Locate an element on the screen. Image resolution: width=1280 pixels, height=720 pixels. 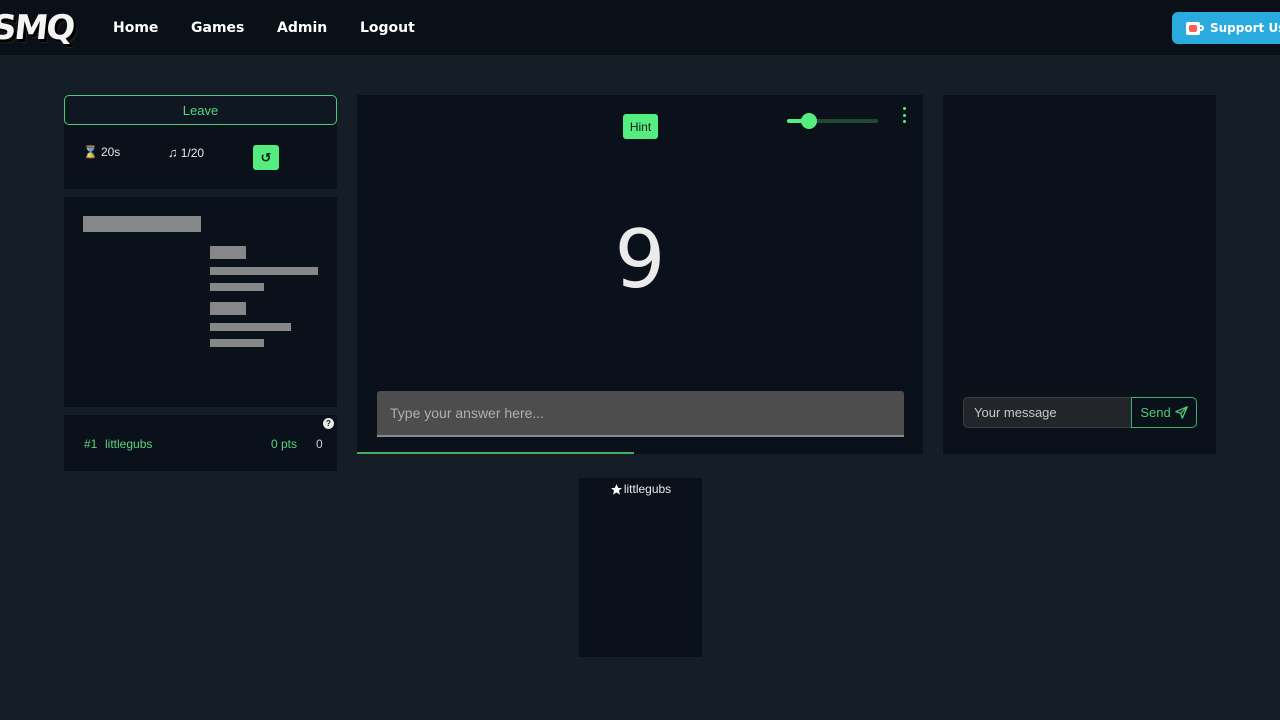
player-card-name: littlegubs is located at coordinates (647, 489).